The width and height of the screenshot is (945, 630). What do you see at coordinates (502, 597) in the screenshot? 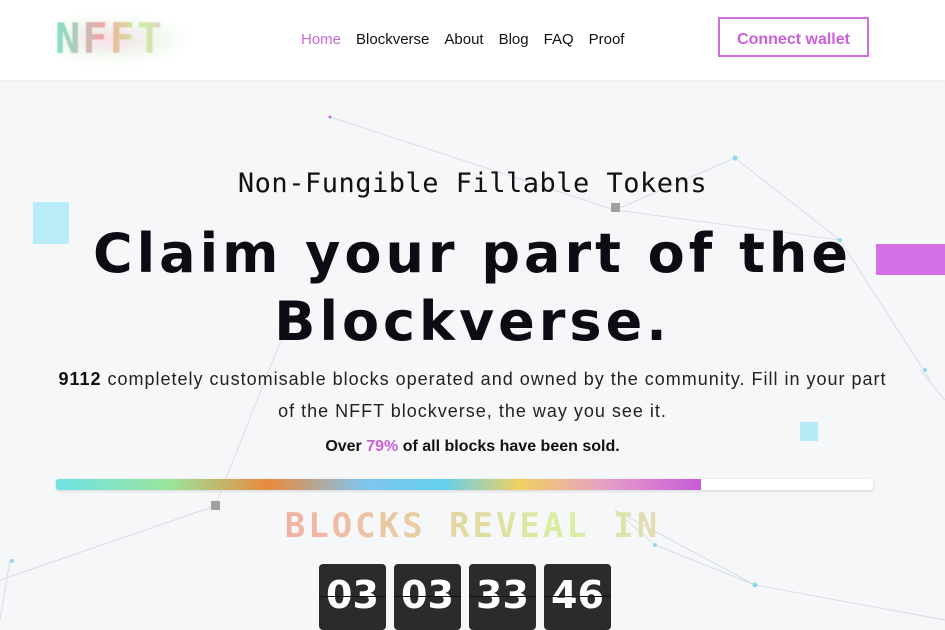
I see `countdown-minutes: 33` at bounding box center [502, 597].